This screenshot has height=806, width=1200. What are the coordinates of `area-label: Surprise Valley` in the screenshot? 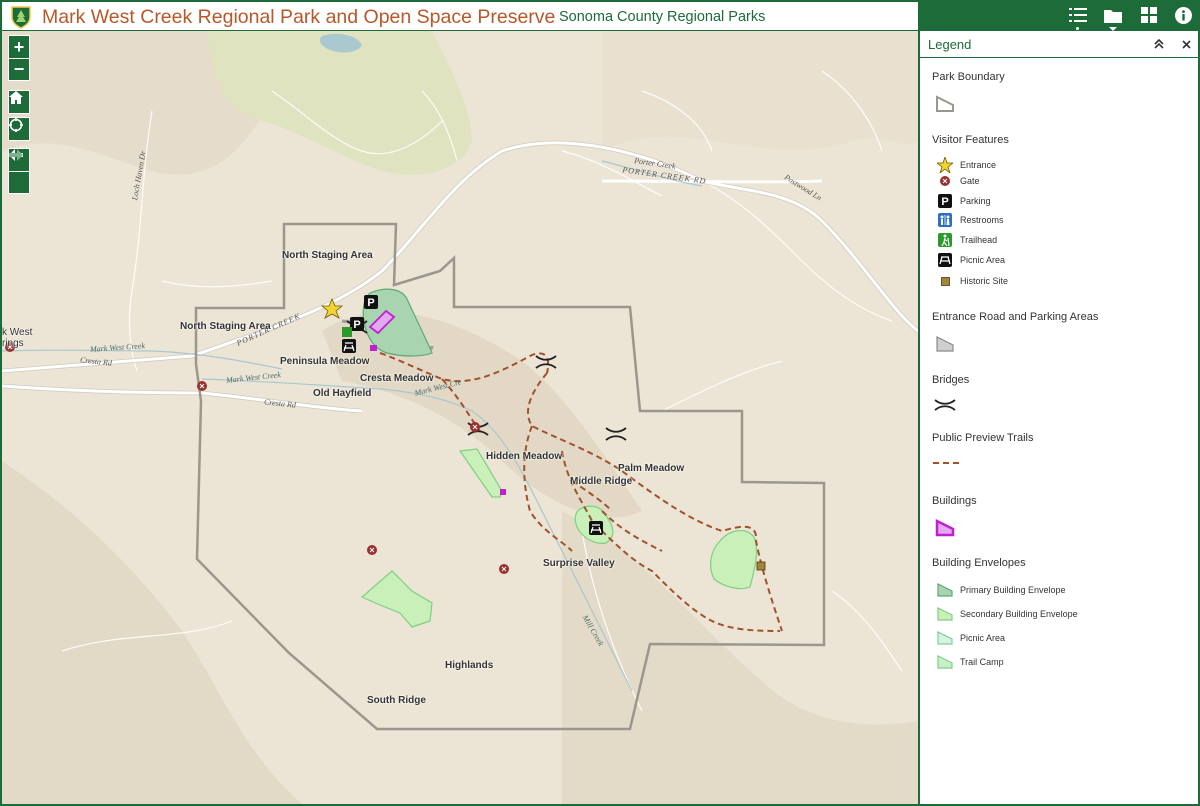 It's located at (579, 563).